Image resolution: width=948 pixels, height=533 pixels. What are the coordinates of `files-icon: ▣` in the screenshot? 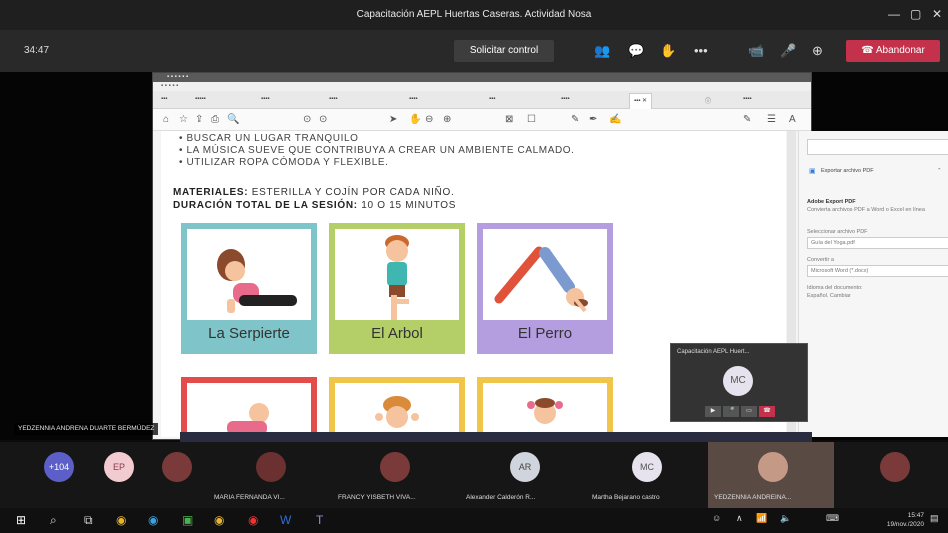 It's located at (187, 520).